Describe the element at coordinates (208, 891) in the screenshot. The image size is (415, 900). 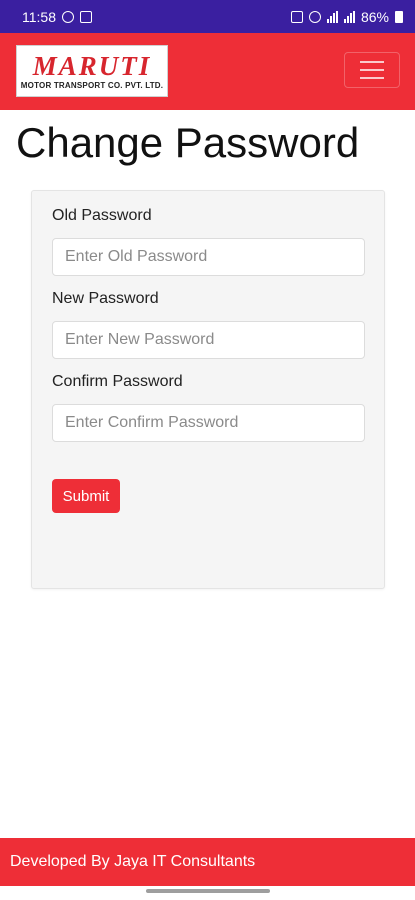
I see `home-indicator` at that location.